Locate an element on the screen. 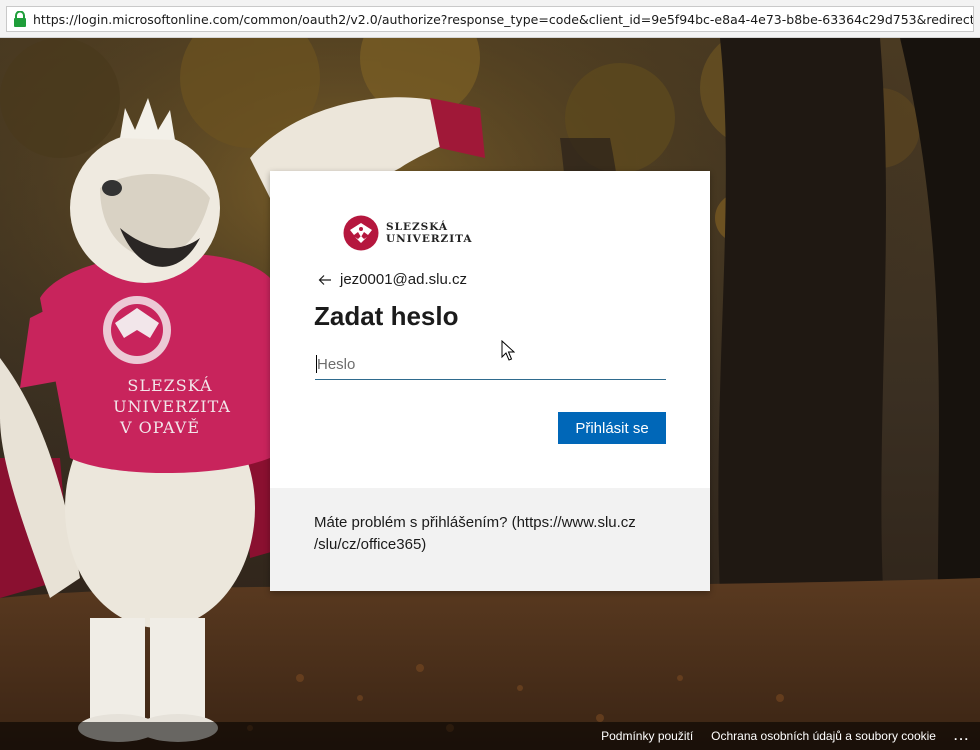  lock-icon is located at coordinates (20, 19).